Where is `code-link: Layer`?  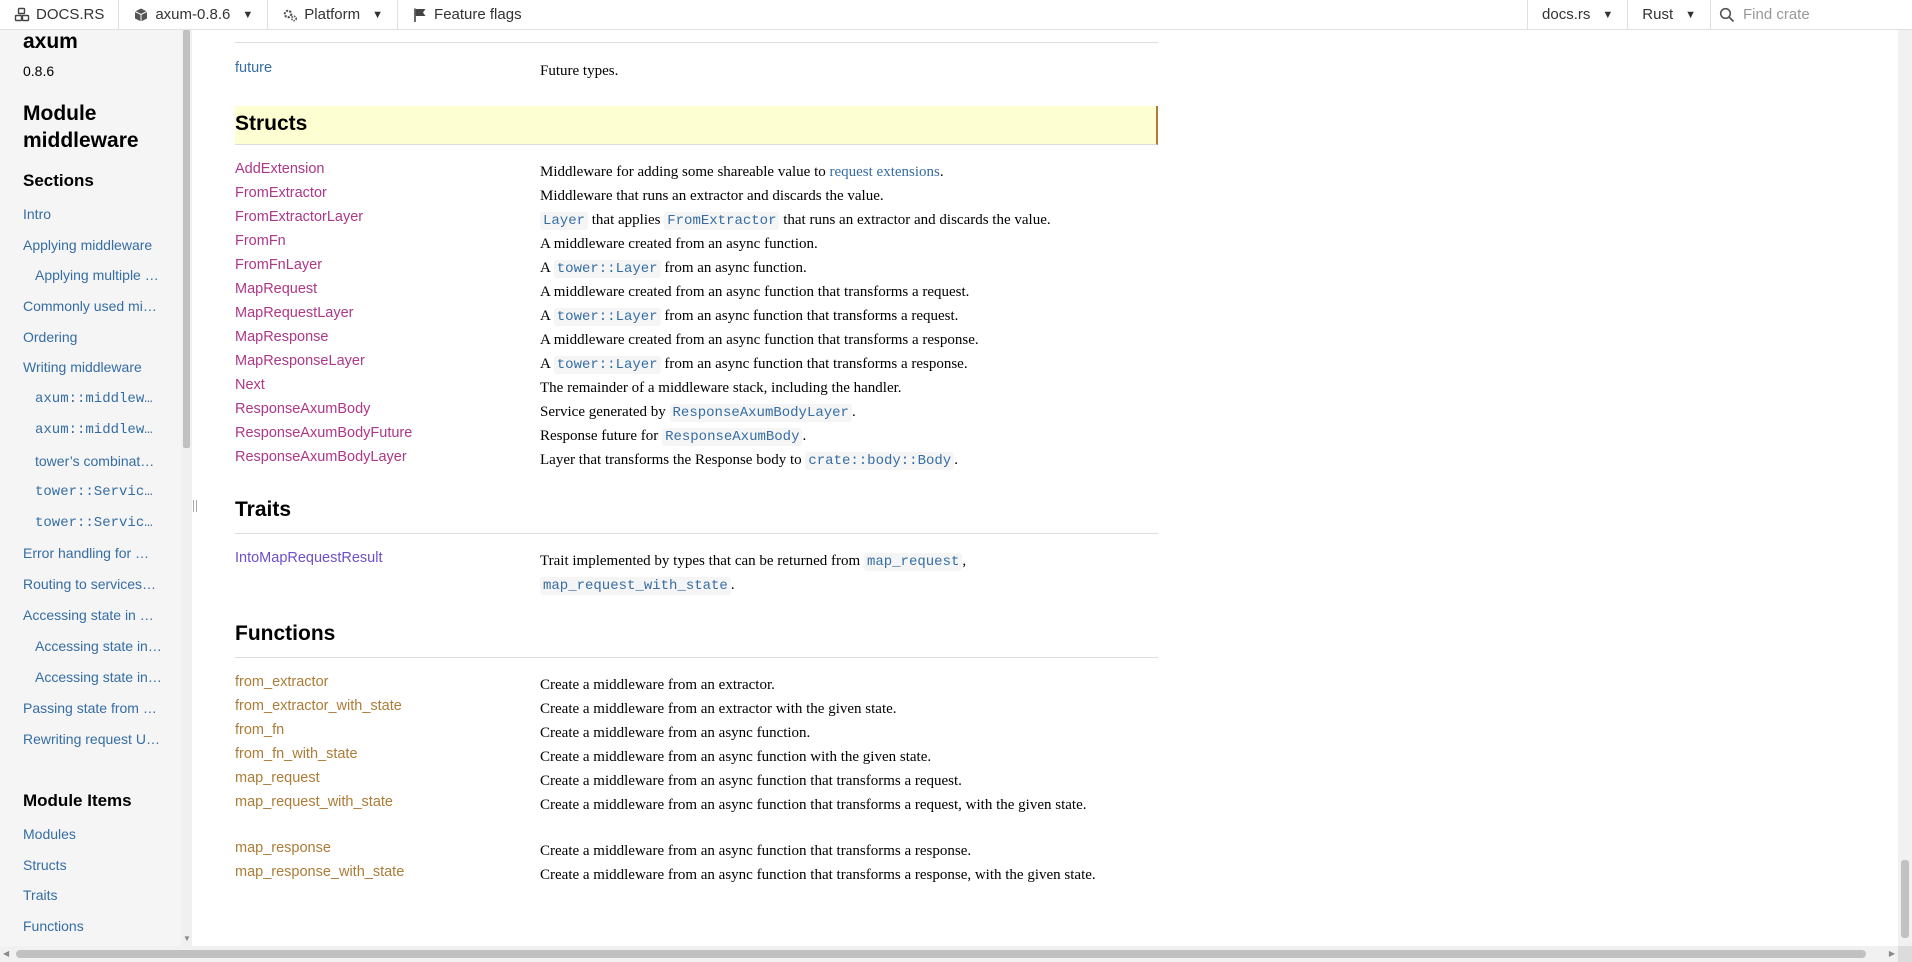
code-link: Layer is located at coordinates (564, 221).